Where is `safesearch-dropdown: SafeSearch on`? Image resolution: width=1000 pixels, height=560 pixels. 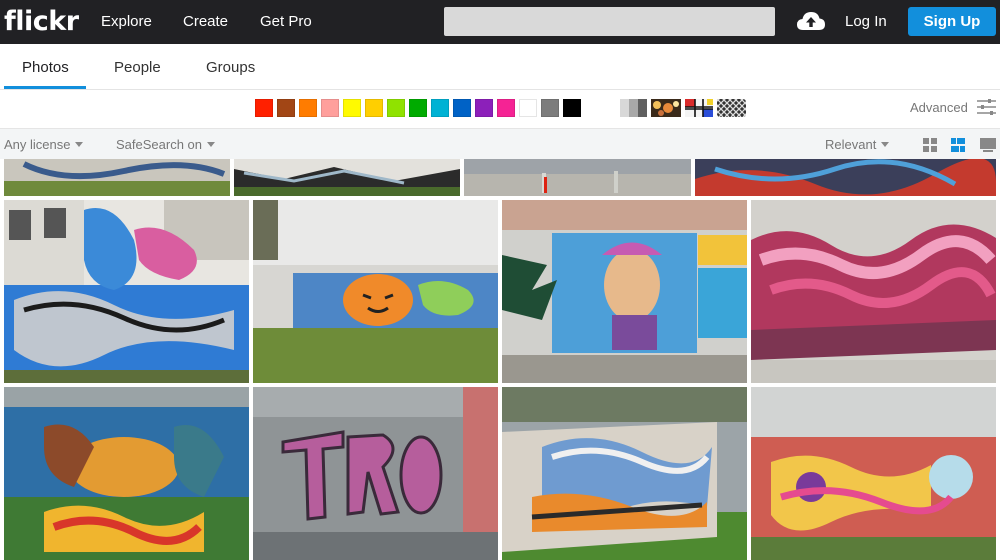 safesearch-dropdown: SafeSearch on is located at coordinates (166, 144).